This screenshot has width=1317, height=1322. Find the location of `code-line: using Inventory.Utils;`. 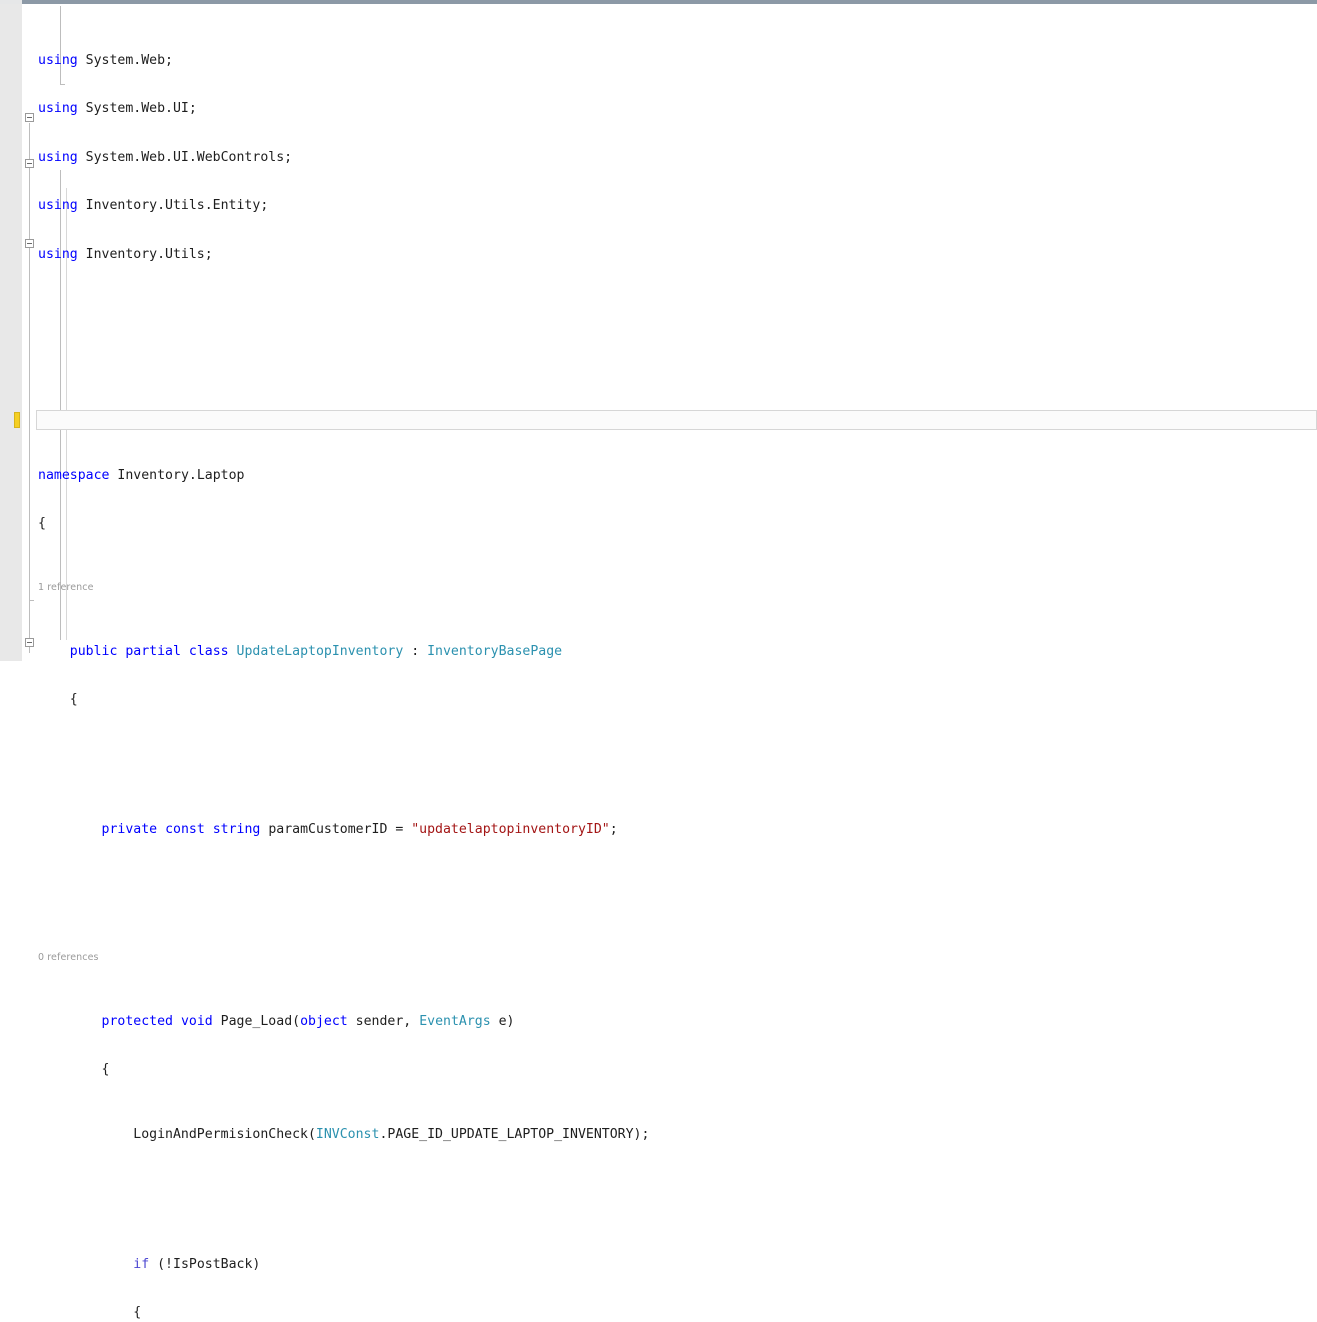

code-line: using Inventory.Utils; is located at coordinates (669, 255).